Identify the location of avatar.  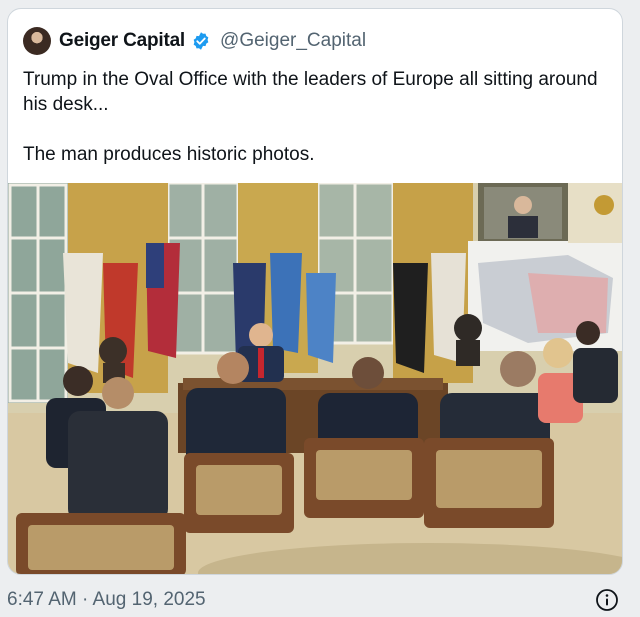
(37, 41).